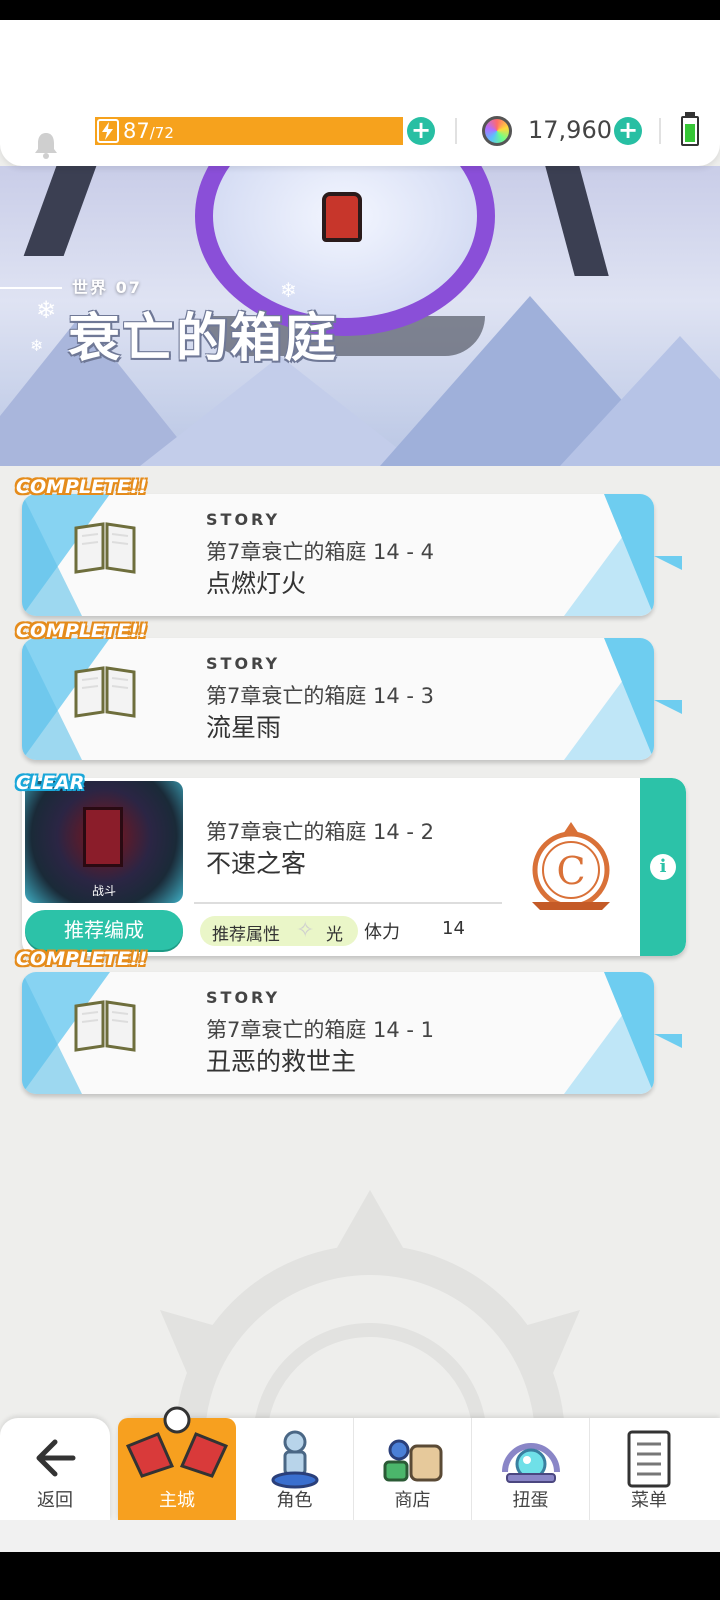 The image size is (720, 1600). Describe the element at coordinates (360, 10) in the screenshot. I see `status-bar` at that location.